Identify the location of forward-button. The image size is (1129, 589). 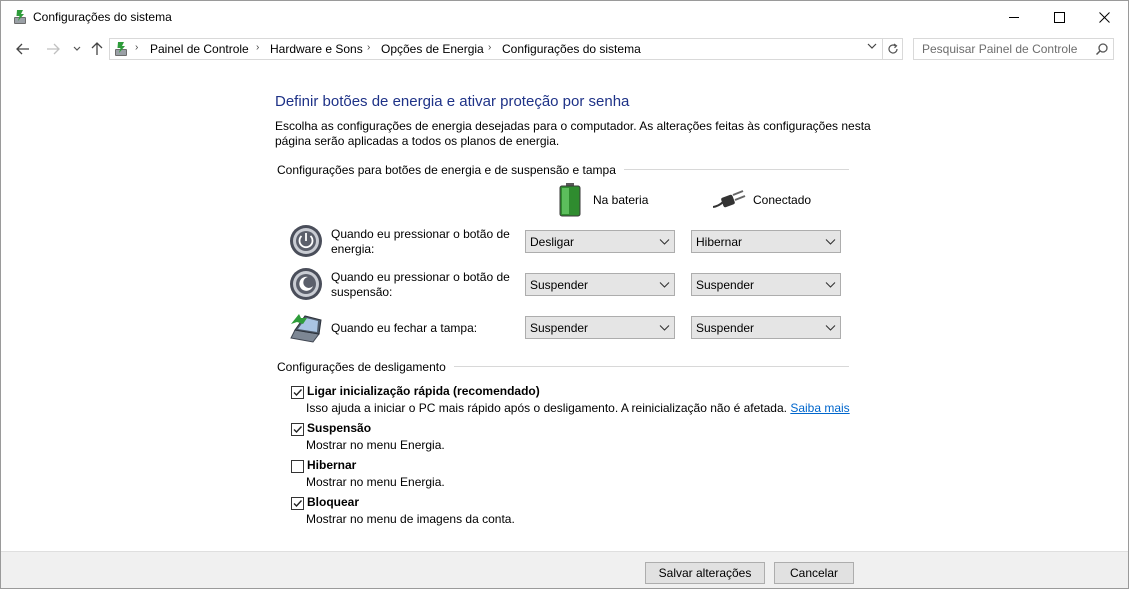
(53, 49).